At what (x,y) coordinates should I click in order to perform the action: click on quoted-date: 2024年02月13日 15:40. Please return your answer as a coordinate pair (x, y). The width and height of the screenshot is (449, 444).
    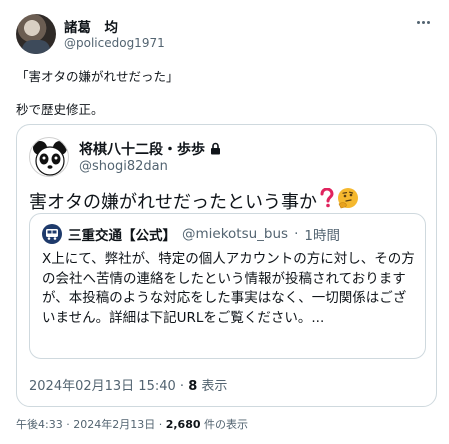
    Looking at the image, I should click on (102, 386).